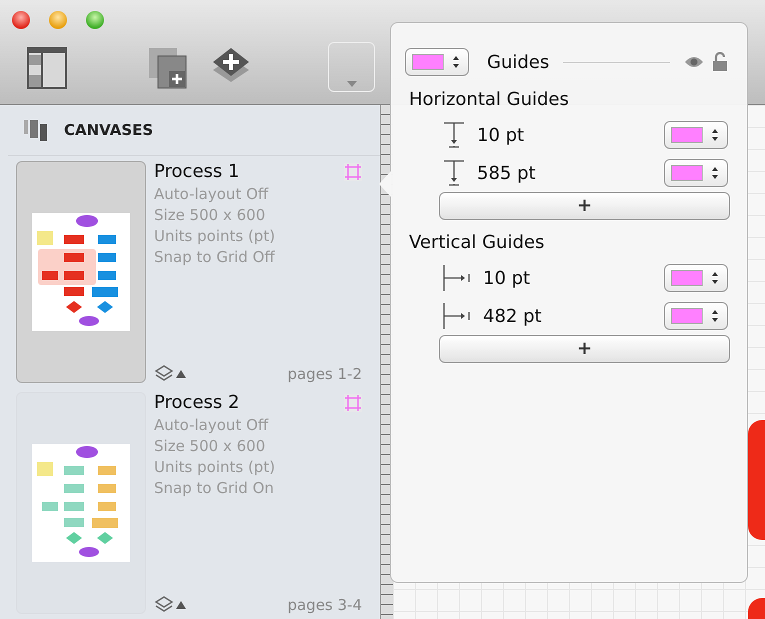 The width and height of the screenshot is (765, 619). I want to click on zoom-button, so click(95, 20).